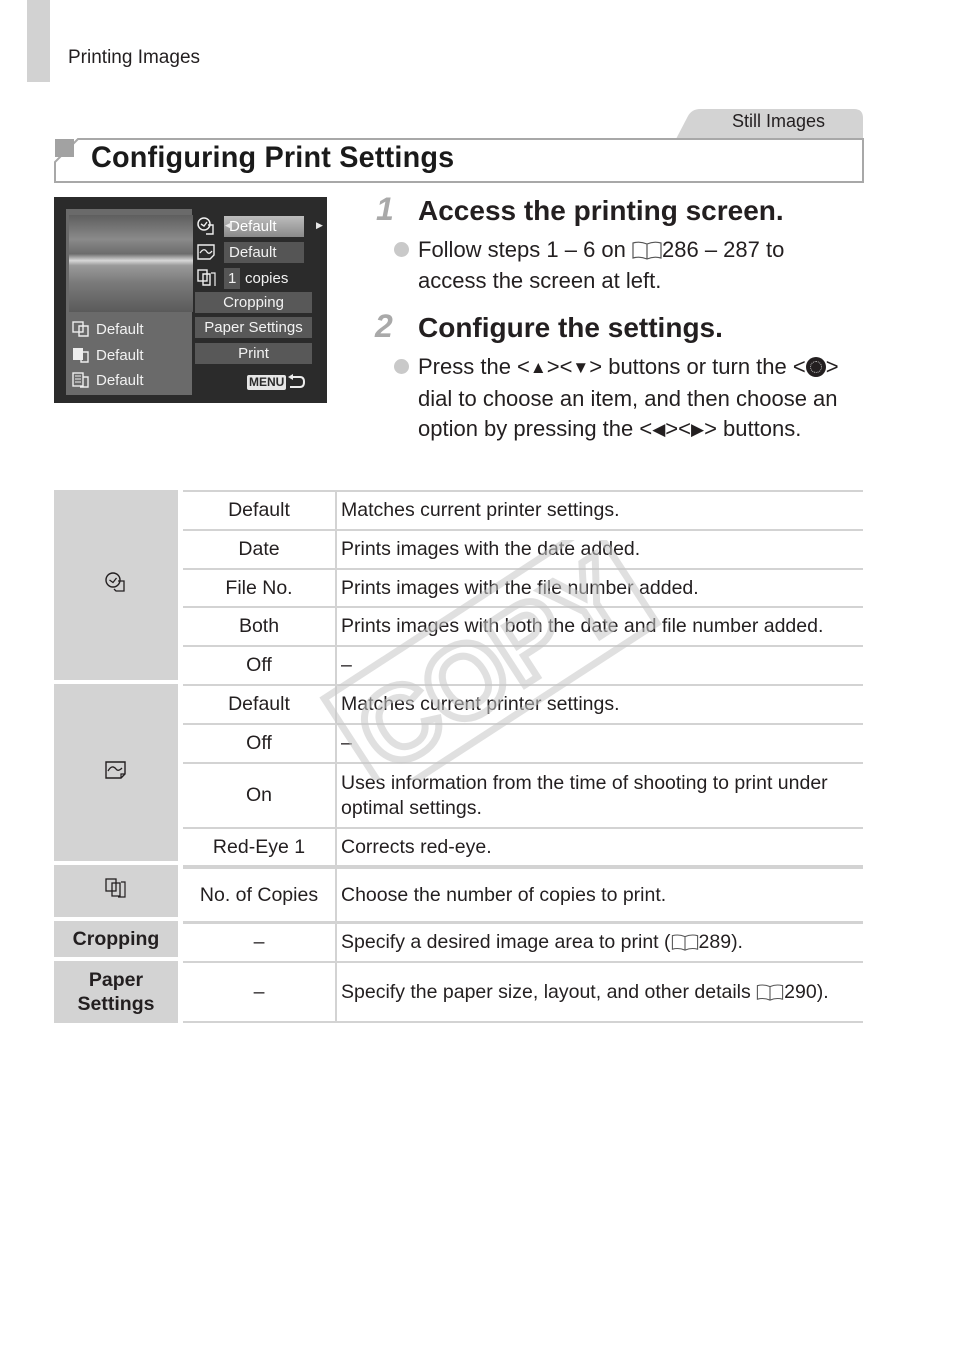 The height and width of the screenshot is (1345, 954). I want to click on group-header-date-print, so click(118, 587).